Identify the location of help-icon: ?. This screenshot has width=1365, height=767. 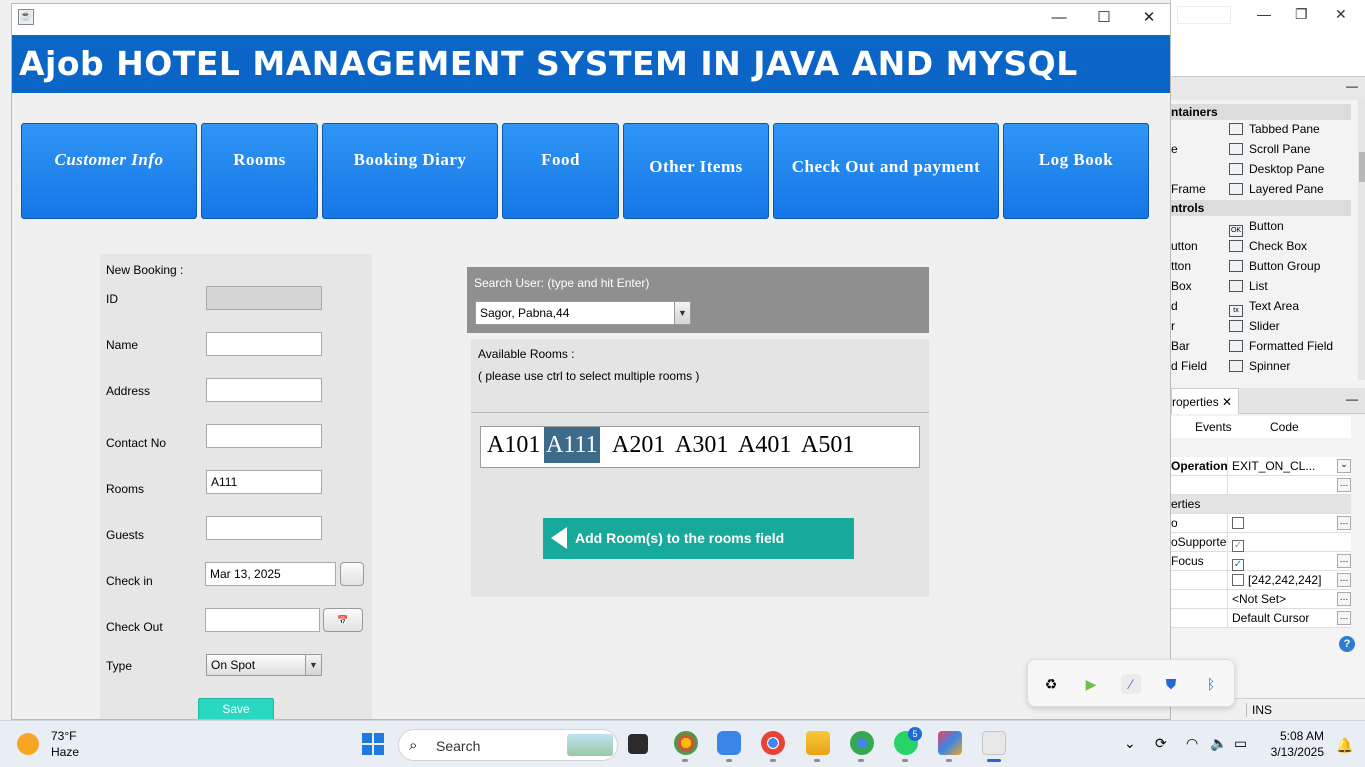
(1347, 644).